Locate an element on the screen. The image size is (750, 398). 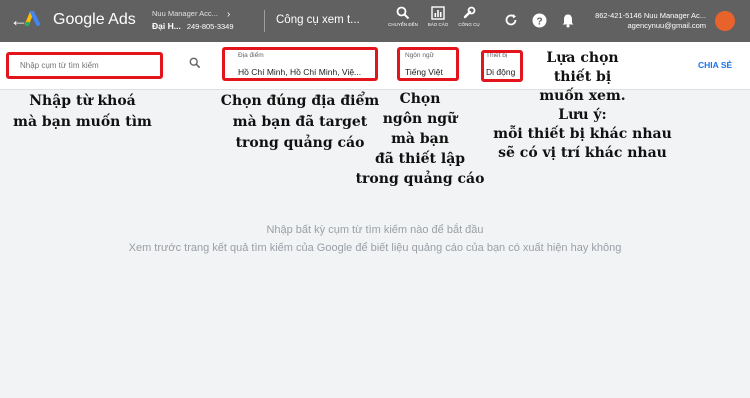
language-annotation-line: Chọn is located at coordinates (420, 99).